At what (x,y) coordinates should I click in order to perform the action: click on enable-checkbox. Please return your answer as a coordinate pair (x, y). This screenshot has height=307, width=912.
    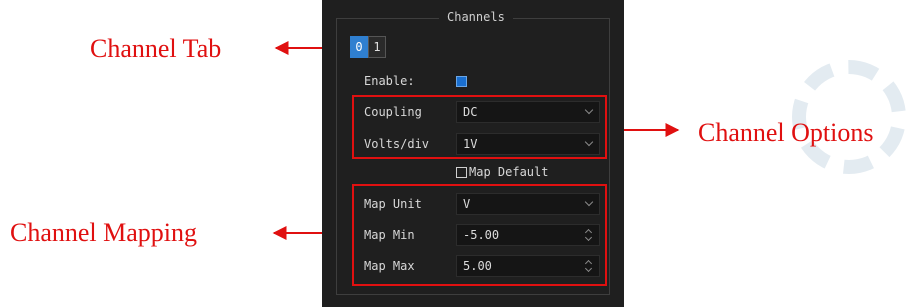
    Looking at the image, I should click on (461, 81).